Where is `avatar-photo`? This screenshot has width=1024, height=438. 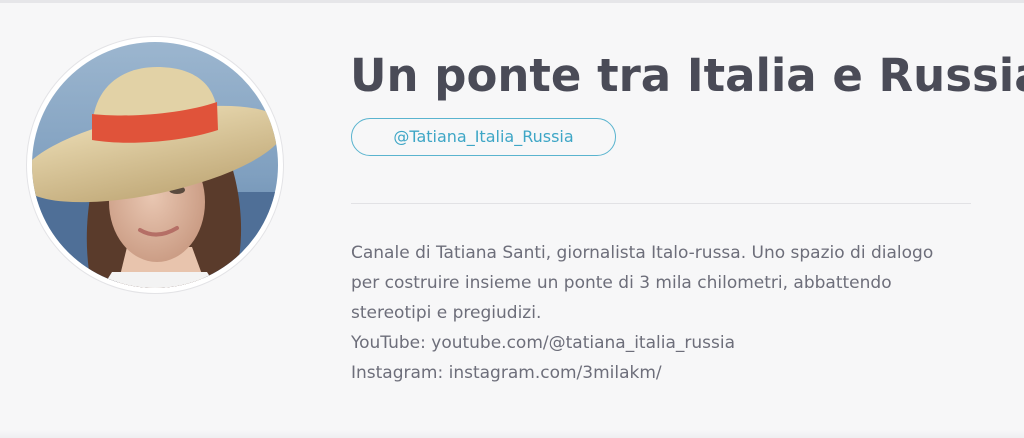 avatar-photo is located at coordinates (155, 165).